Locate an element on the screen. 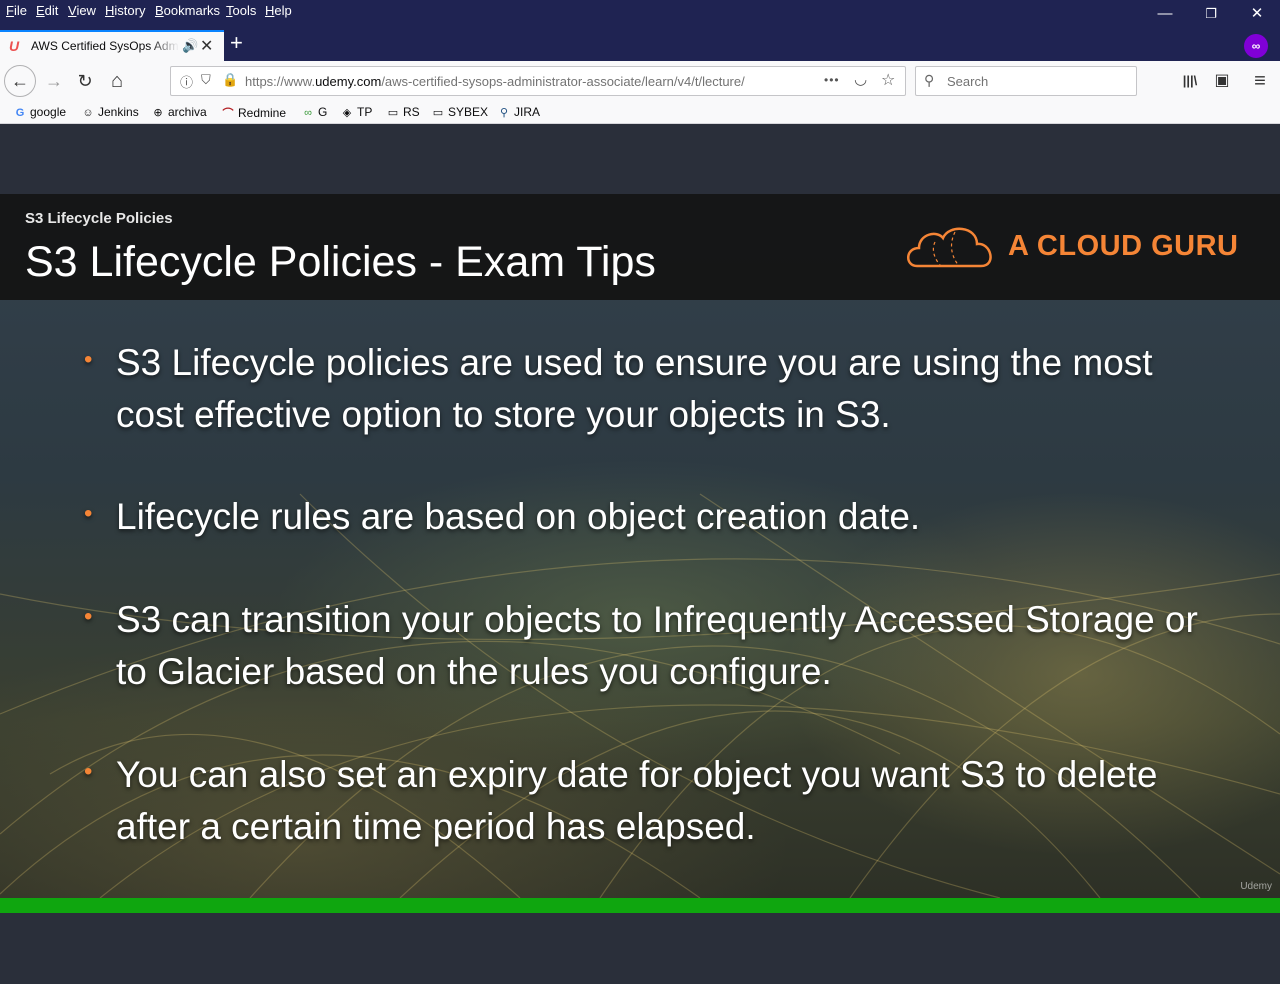 This screenshot has width=1280, height=984. info-icon: ⓘ is located at coordinates (186, 81).